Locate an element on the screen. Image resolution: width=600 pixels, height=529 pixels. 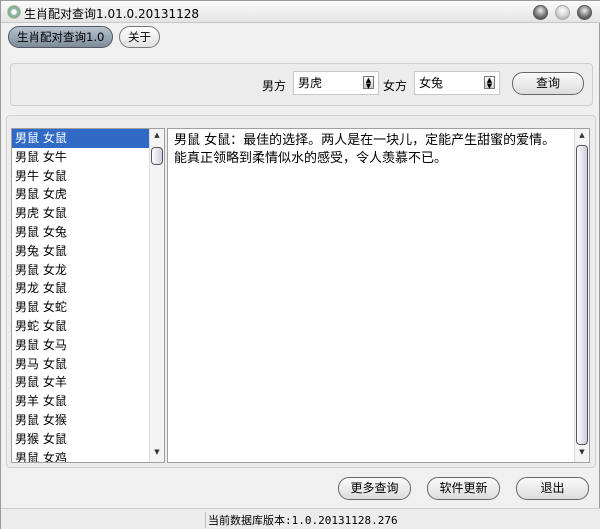
male-label: 男方 is located at coordinates (274, 86).